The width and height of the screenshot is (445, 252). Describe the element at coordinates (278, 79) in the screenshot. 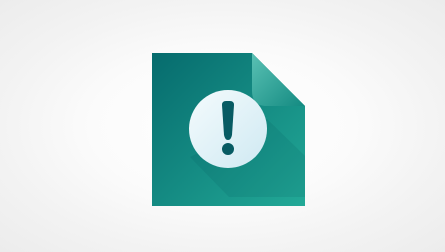

I see `document-fold` at that location.